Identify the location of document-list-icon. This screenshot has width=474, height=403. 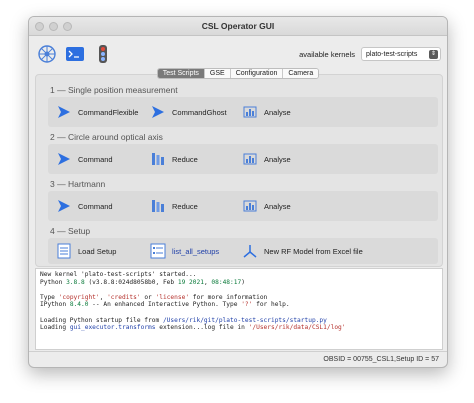
(64, 251).